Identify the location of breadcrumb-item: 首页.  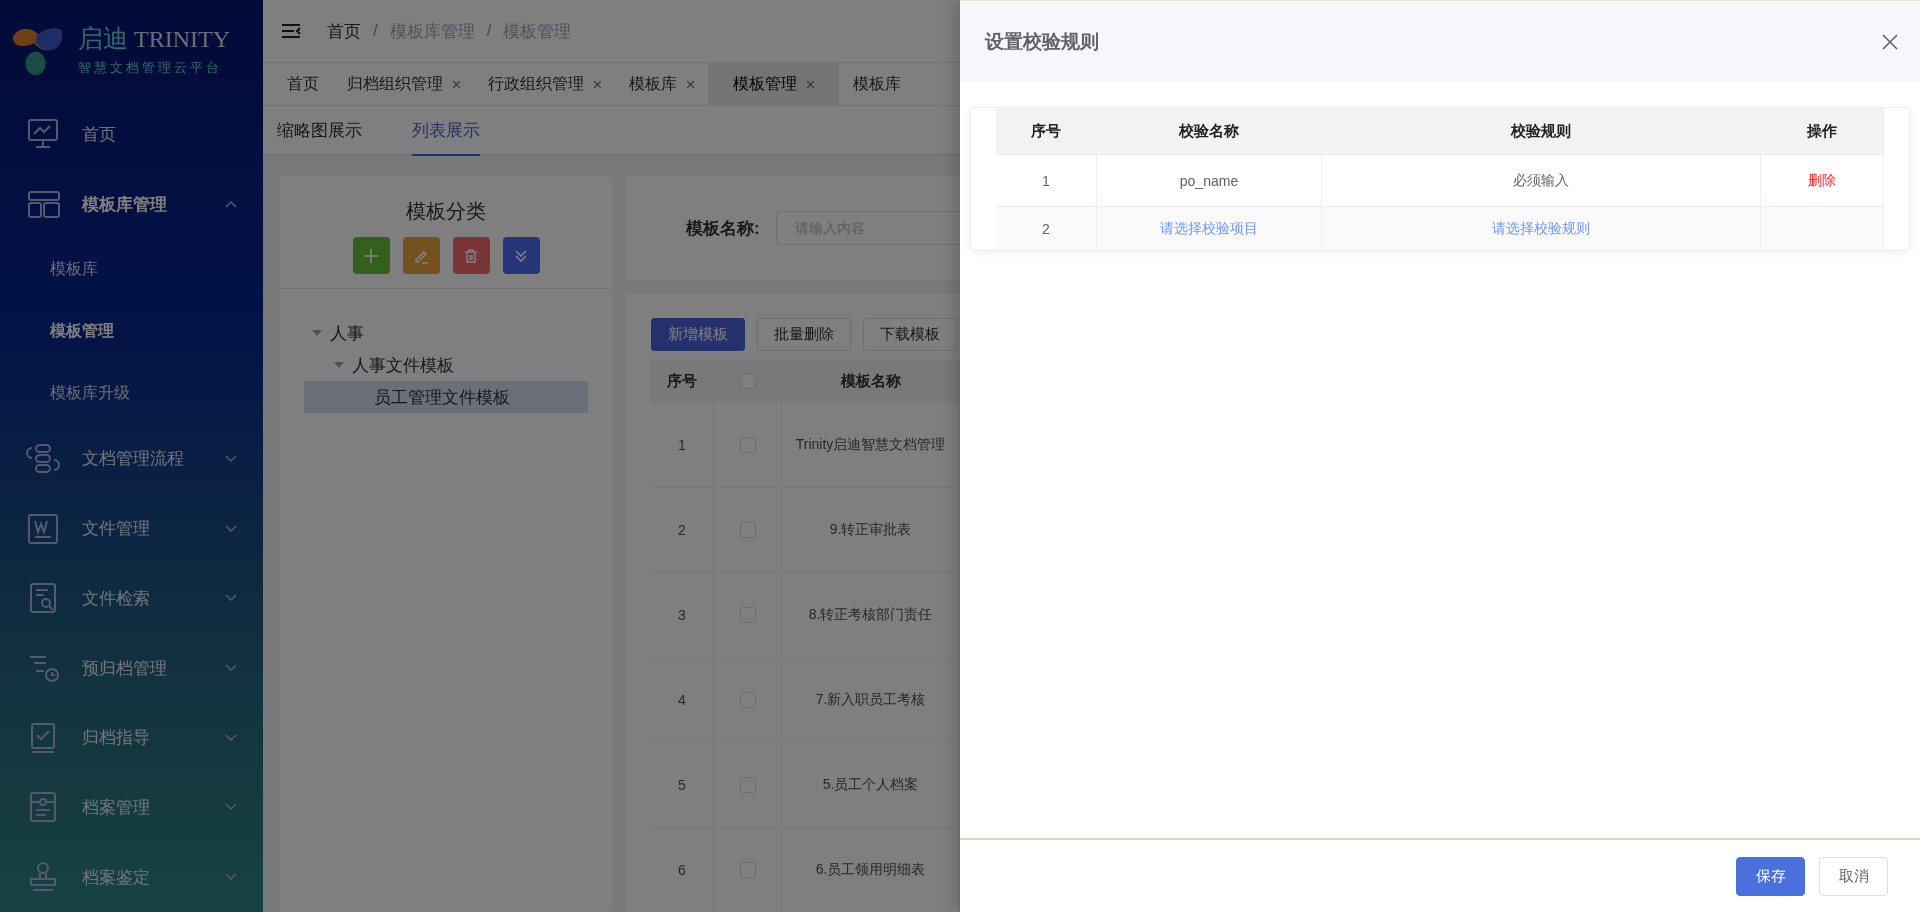
(344, 31).